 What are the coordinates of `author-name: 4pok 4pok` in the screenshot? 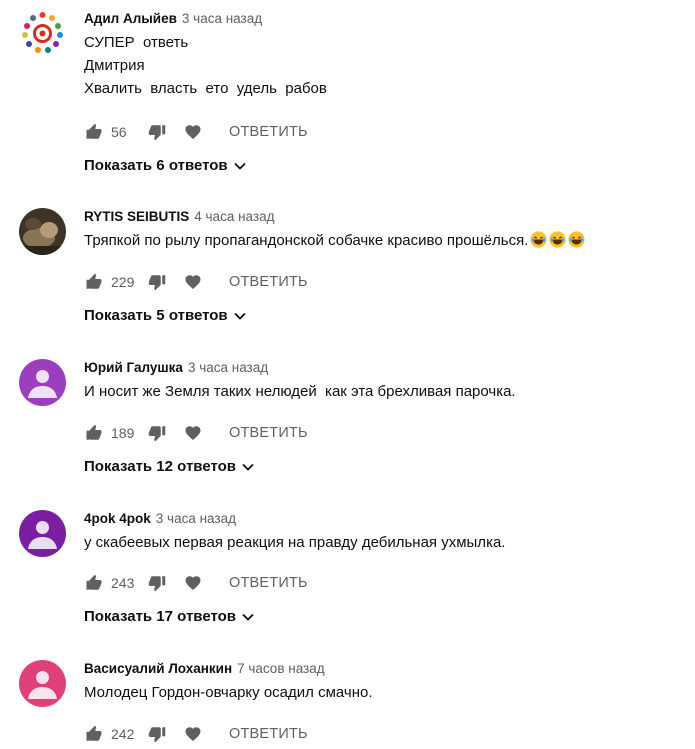 It's located at (117, 518).